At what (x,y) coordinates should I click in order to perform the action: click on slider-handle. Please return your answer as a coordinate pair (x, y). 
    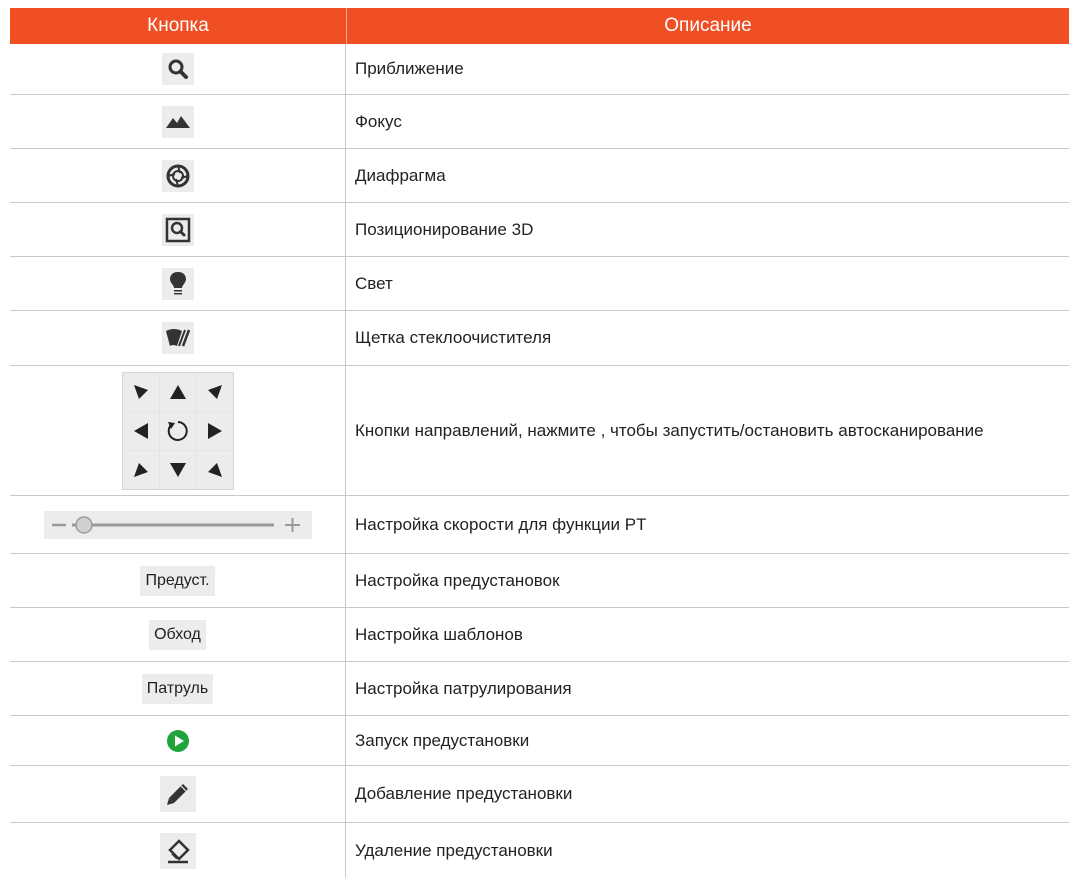
    Looking at the image, I should click on (83, 524).